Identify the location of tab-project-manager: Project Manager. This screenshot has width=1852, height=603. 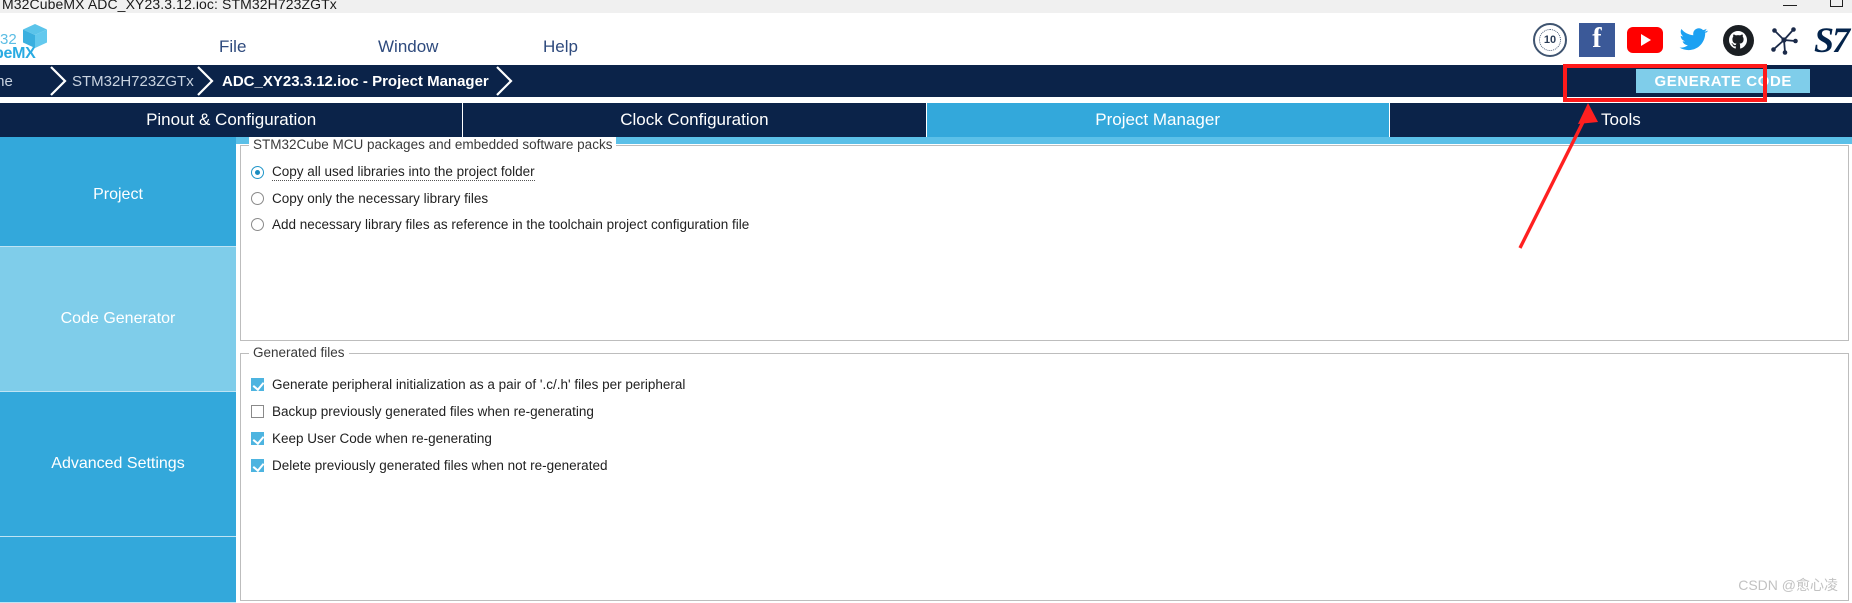
(1158, 120).